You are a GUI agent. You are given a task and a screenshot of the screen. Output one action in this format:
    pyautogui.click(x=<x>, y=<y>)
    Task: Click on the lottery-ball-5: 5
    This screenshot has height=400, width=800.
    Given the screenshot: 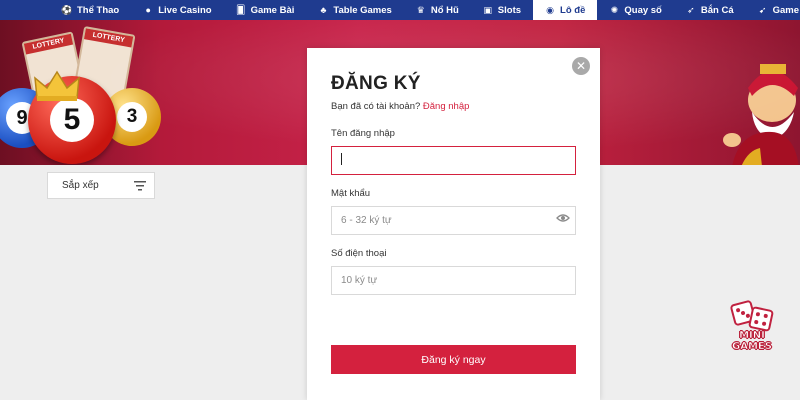 What is the action you would take?
    pyautogui.click(x=72, y=120)
    